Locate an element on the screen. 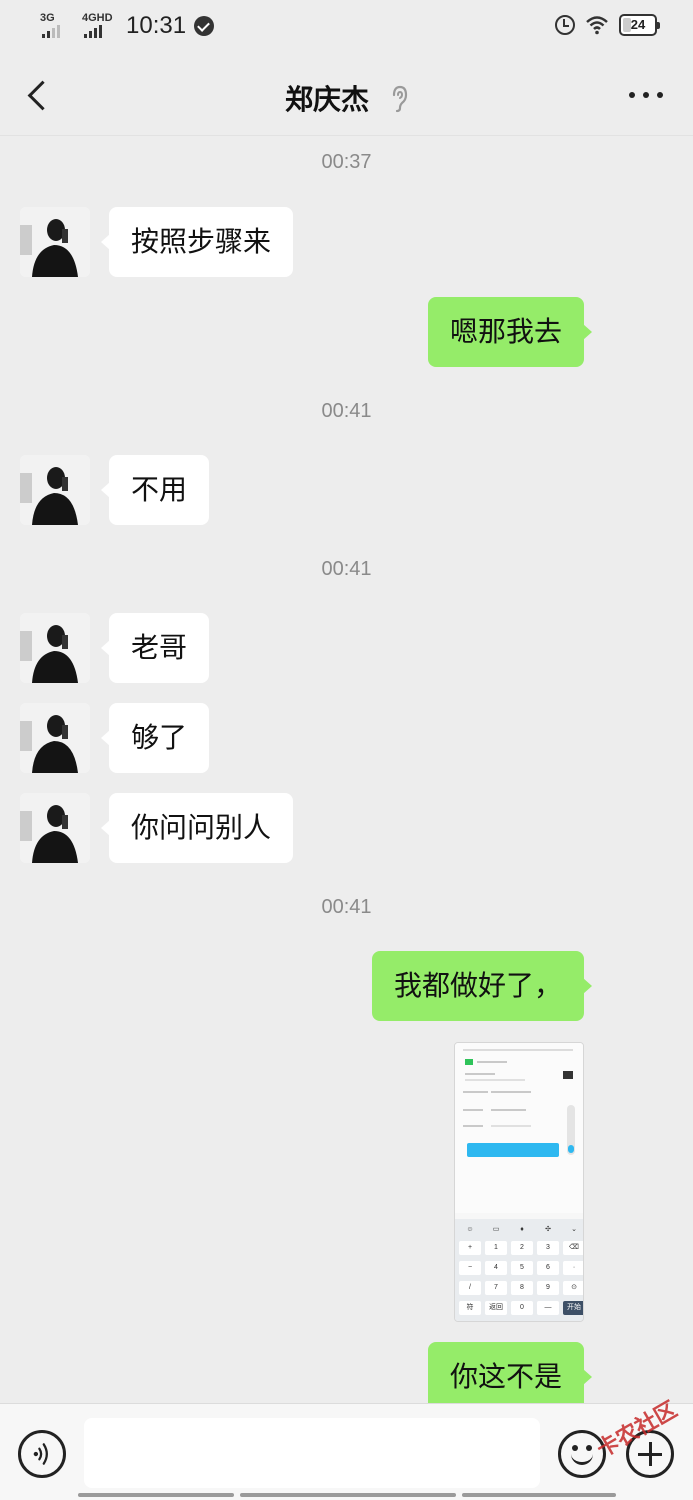 This screenshot has height=1500, width=693. title-wrap: 郑庆杰 is located at coordinates (346, 98).